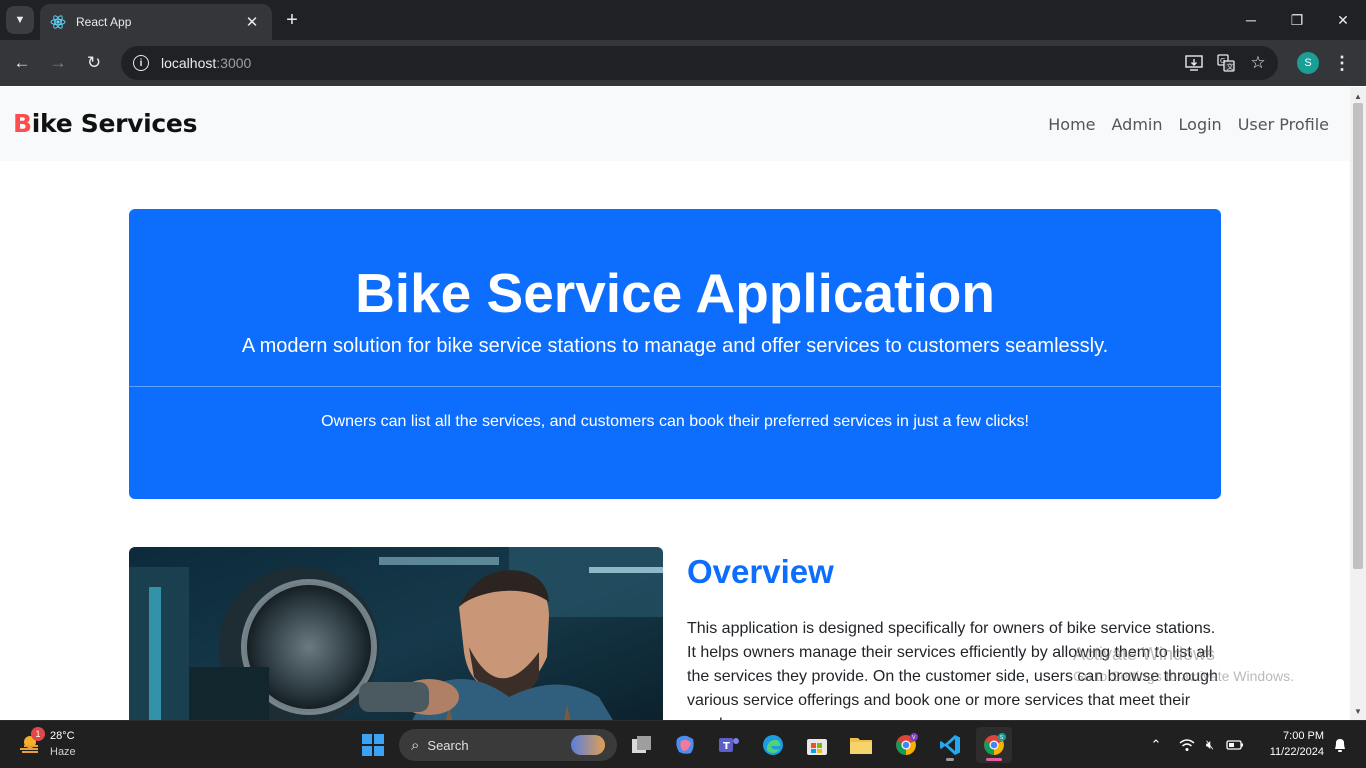 The width and height of the screenshot is (1366, 768). Describe the element at coordinates (22, 63) in the screenshot. I see `back-arrow-icon: ←` at that location.